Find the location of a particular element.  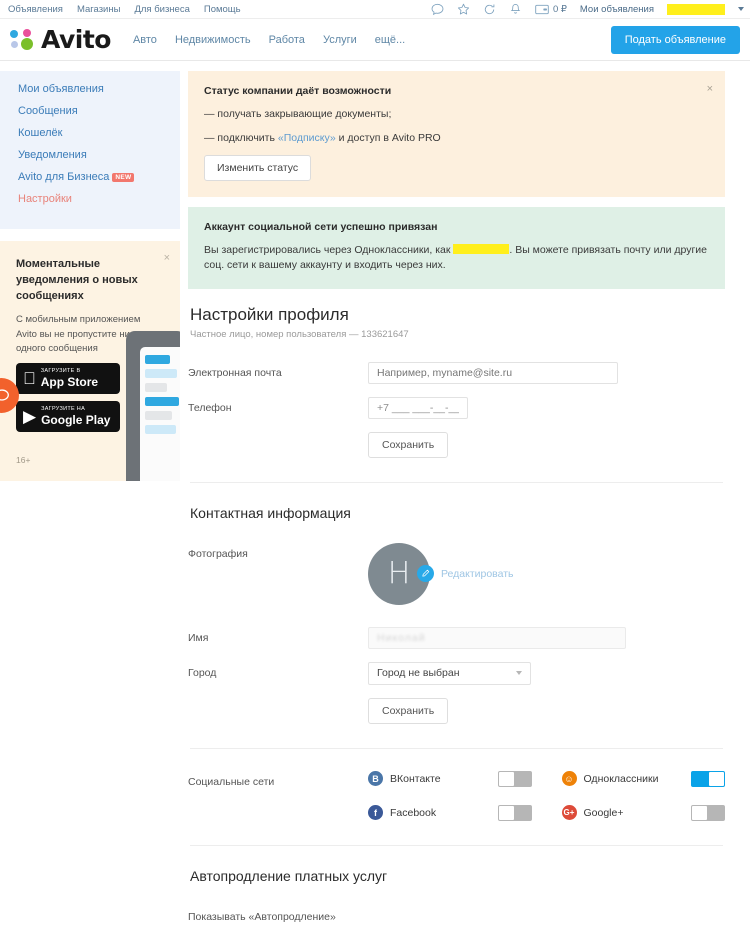

email-input is located at coordinates (493, 372).